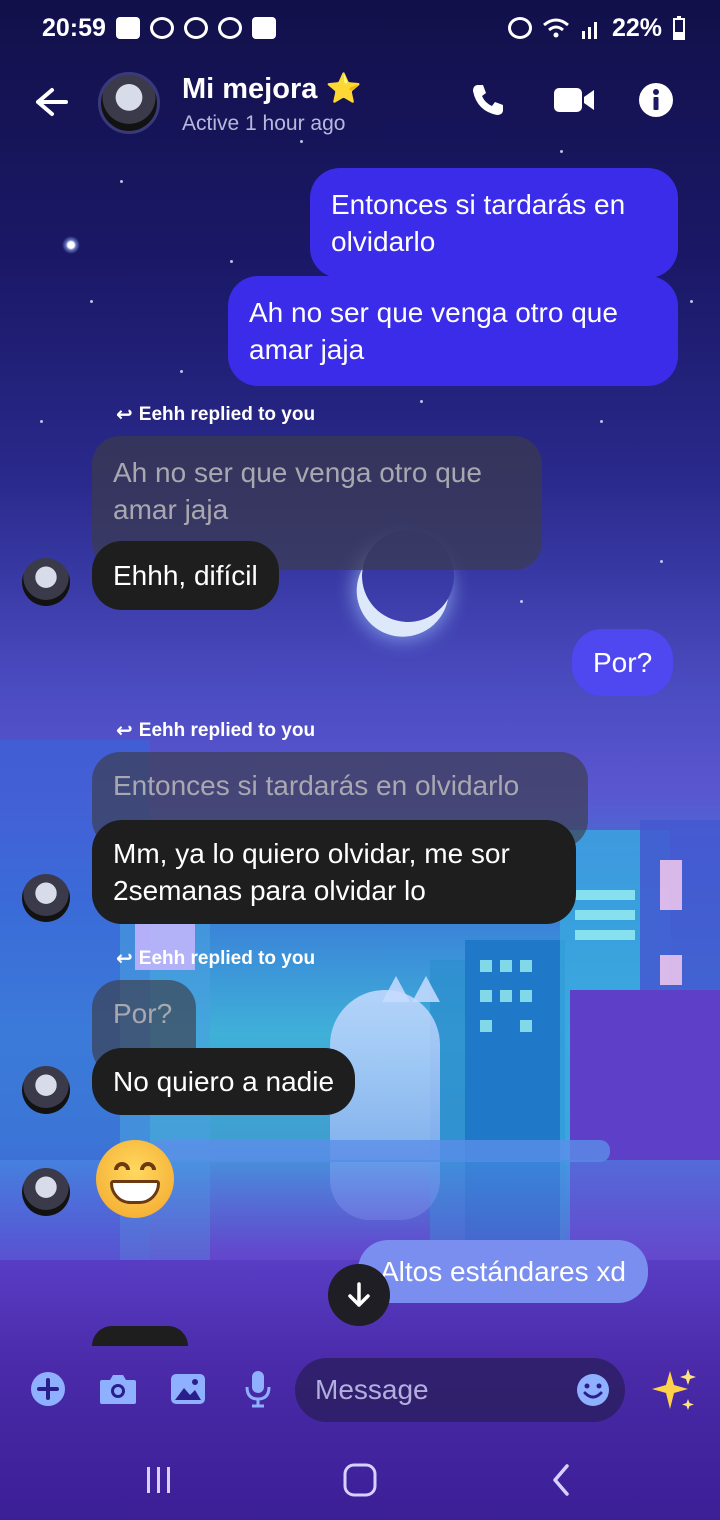 The width and height of the screenshot is (720, 1520). Describe the element at coordinates (159, 1480) in the screenshot. I see `recent-apps-button` at that location.